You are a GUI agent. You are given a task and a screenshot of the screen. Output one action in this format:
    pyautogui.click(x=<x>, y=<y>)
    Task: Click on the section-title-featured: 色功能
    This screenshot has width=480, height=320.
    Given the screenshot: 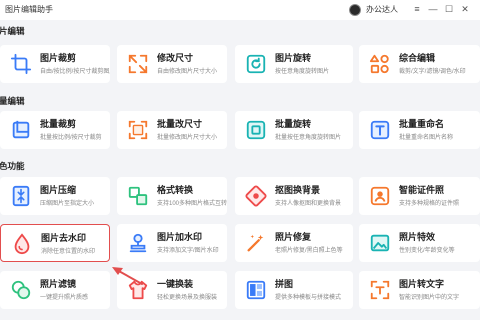 What is the action you would take?
    pyautogui.click(x=12, y=166)
    